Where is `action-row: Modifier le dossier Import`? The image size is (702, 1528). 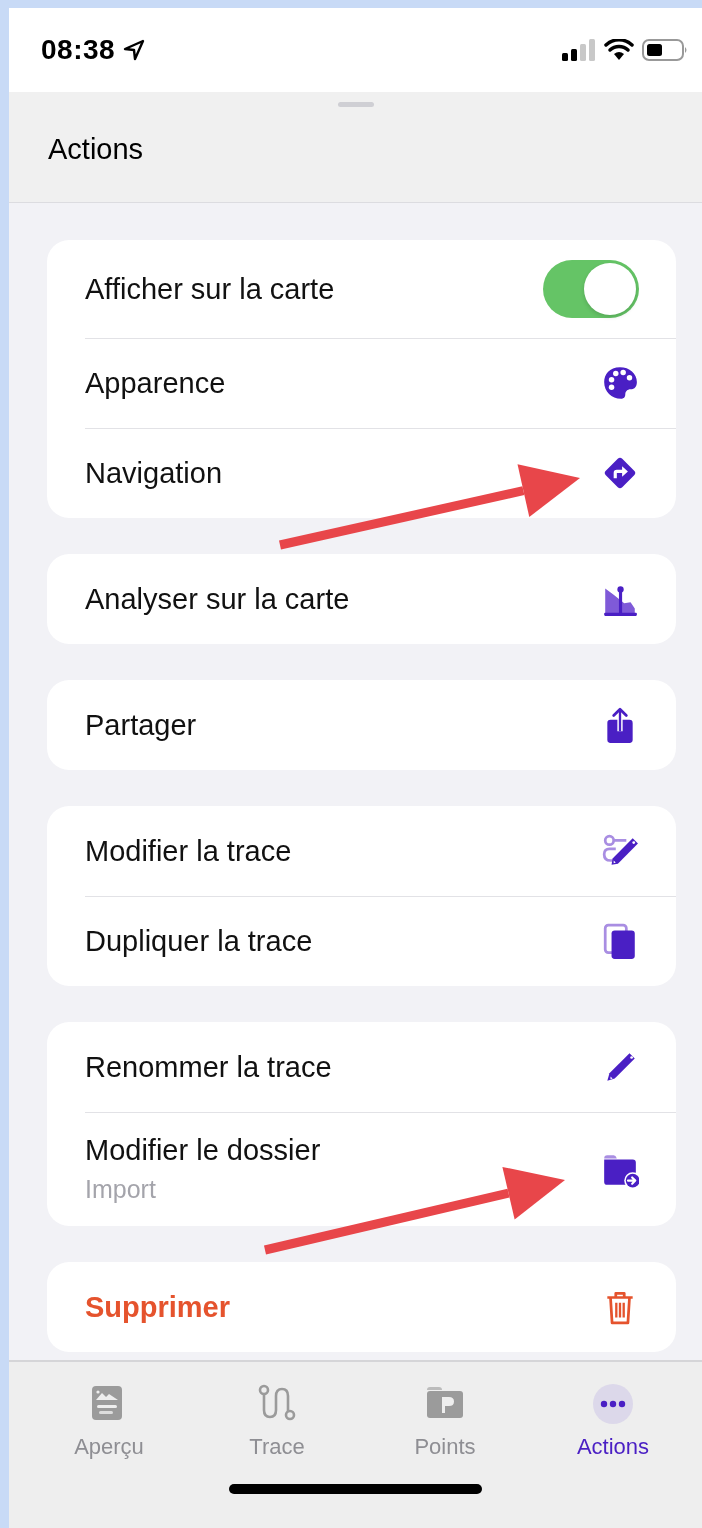
action-row: Modifier le dossier Import is located at coordinates (361, 1169).